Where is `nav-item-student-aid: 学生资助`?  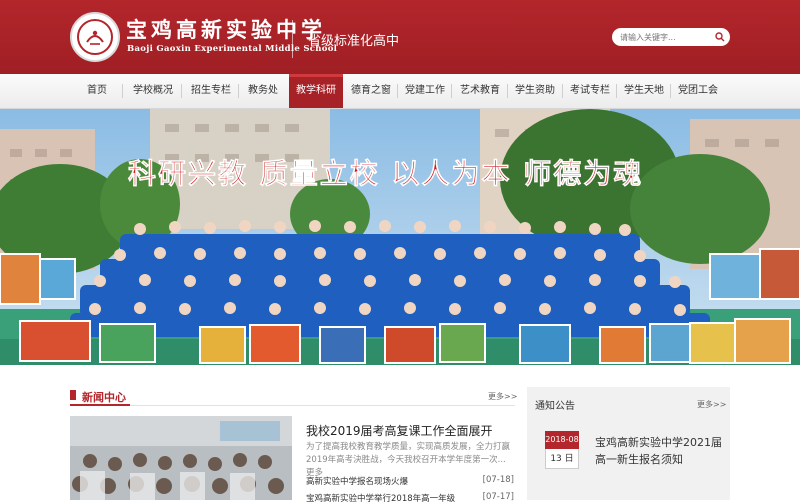 nav-item-student-aid: 学生资助 is located at coordinates (535, 91).